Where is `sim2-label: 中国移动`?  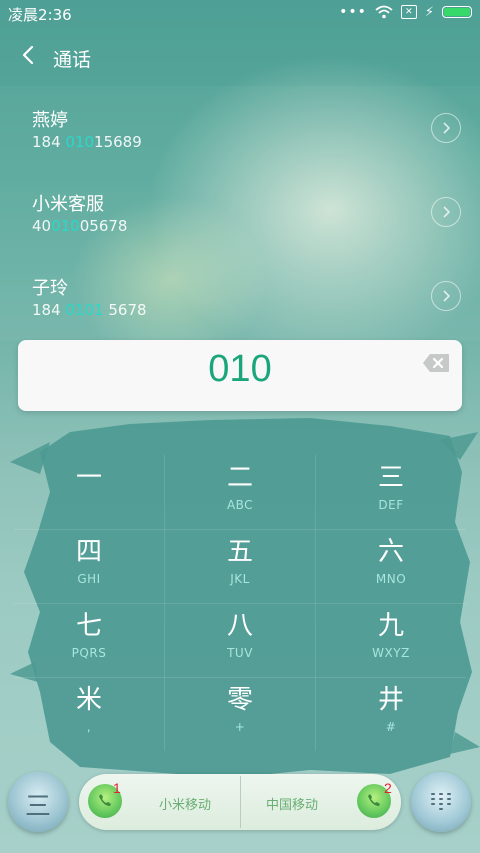
sim2-label: 中国移动 is located at coordinates (292, 805).